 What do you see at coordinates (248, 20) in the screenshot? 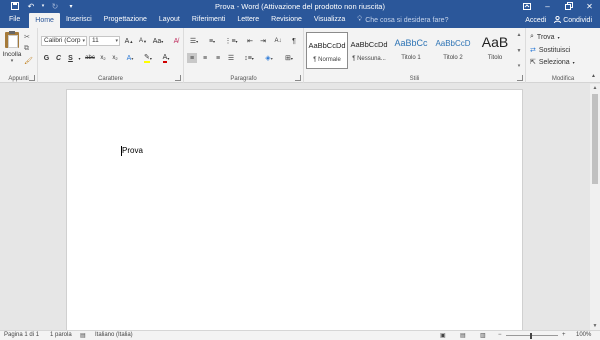
I see `tab-mailings: Lettere` at bounding box center [248, 20].